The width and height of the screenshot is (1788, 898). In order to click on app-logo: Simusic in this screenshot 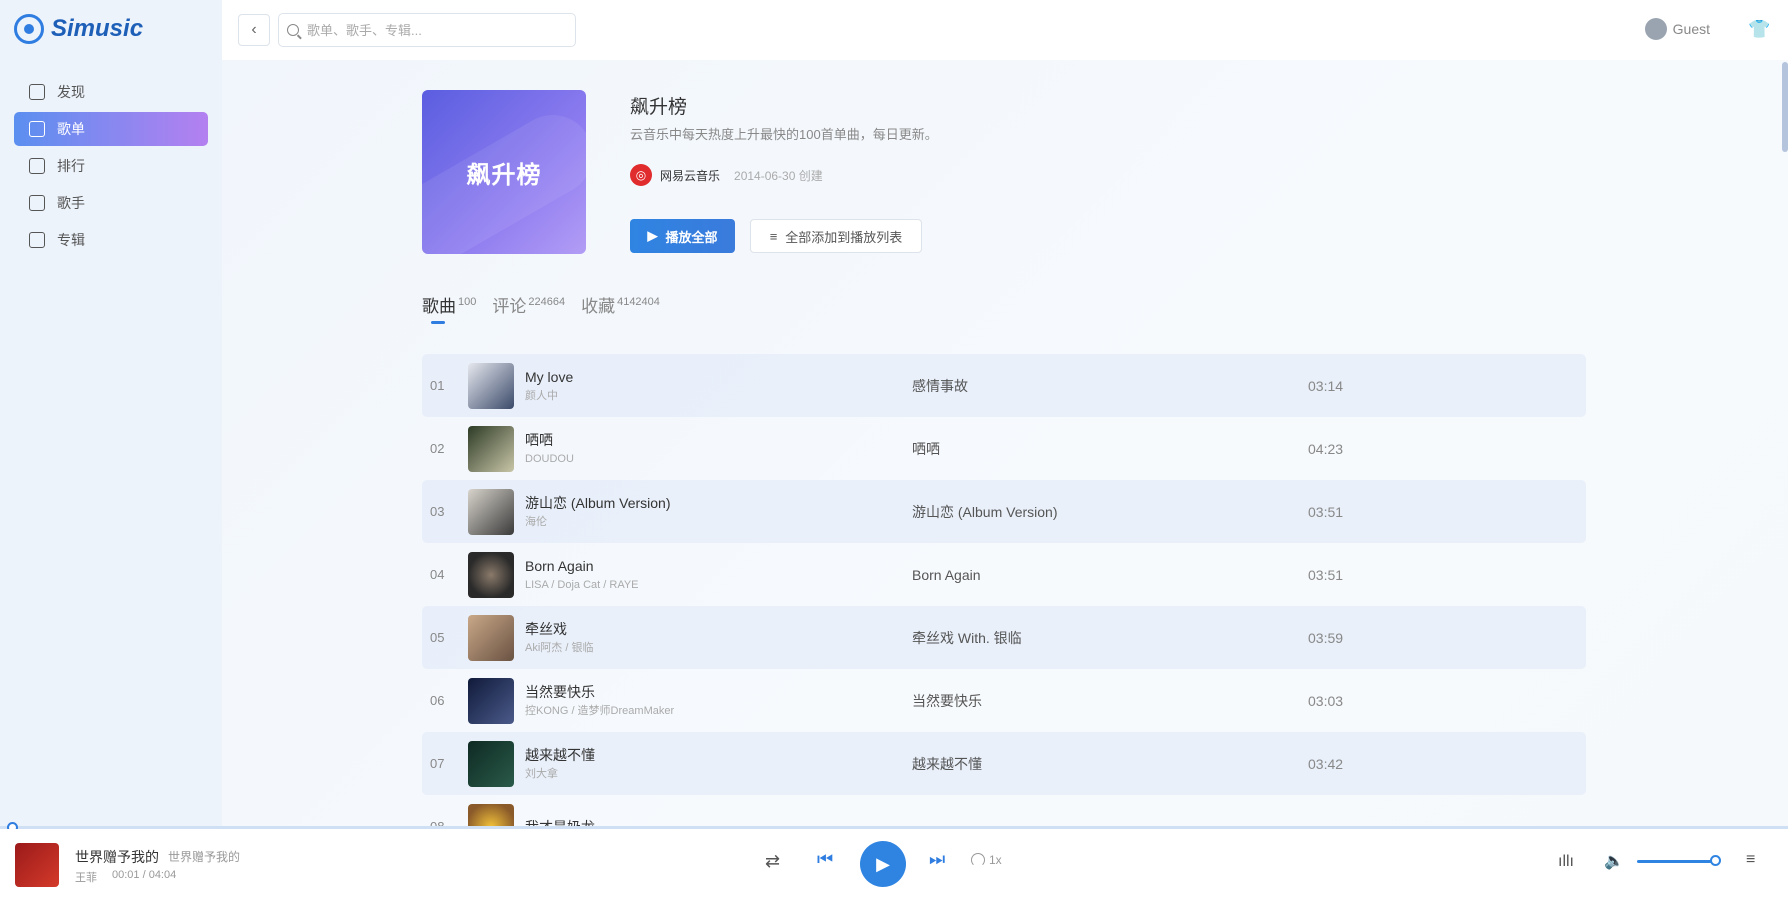, I will do `click(78, 29)`.